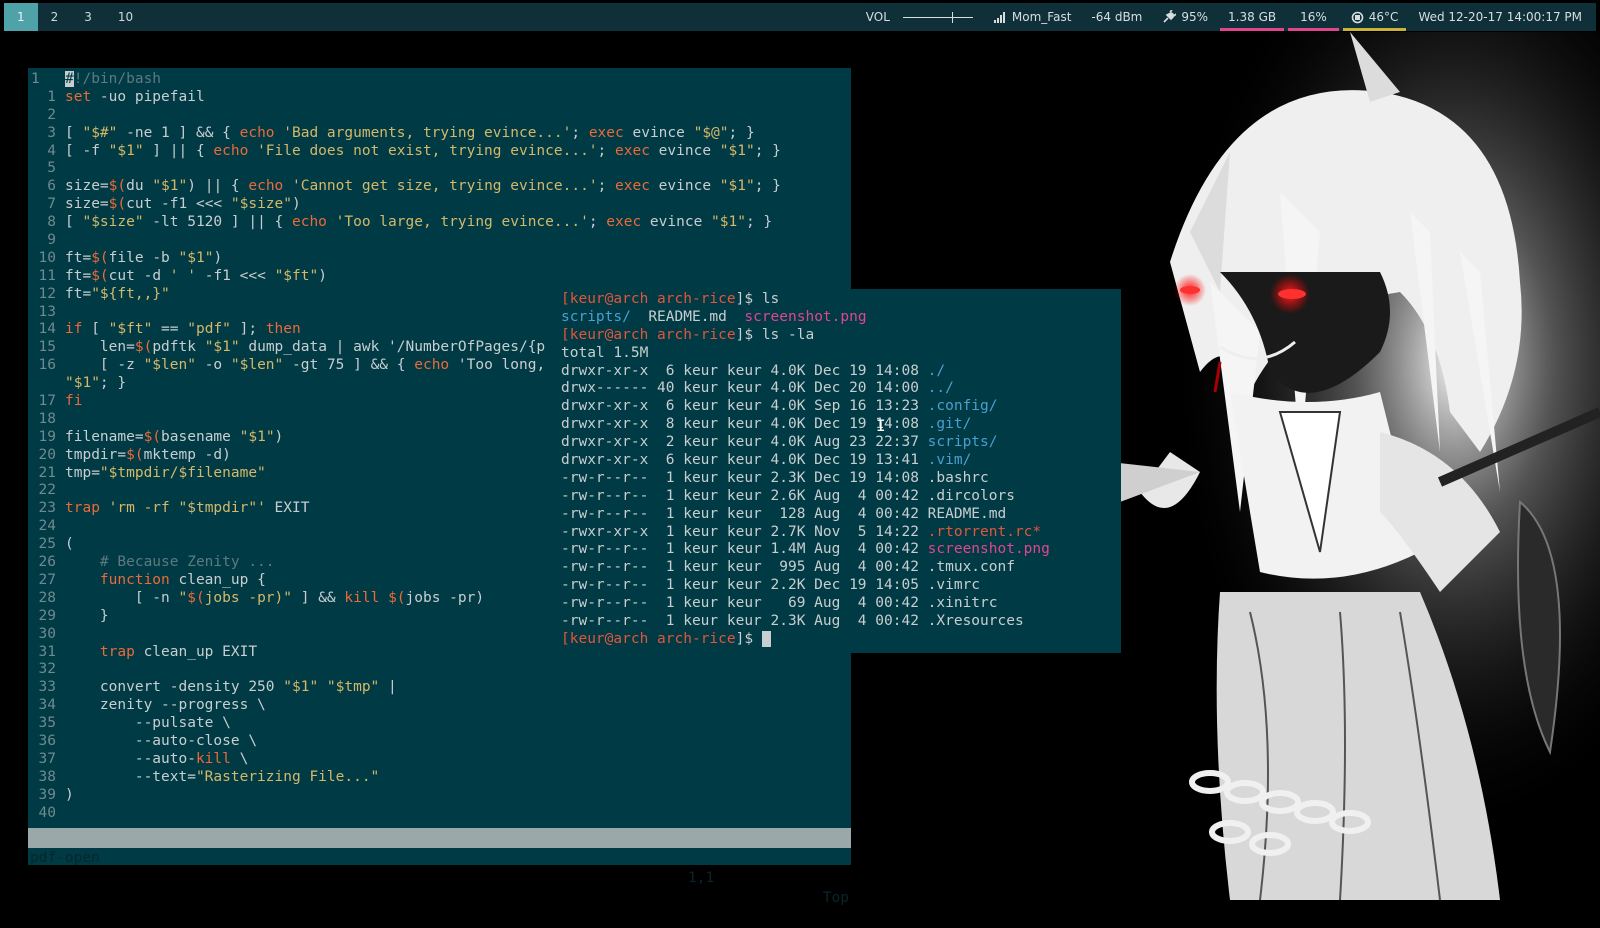  Describe the element at coordinates (975, 621) in the screenshot. I see `ls-filename: .Xresources` at that location.